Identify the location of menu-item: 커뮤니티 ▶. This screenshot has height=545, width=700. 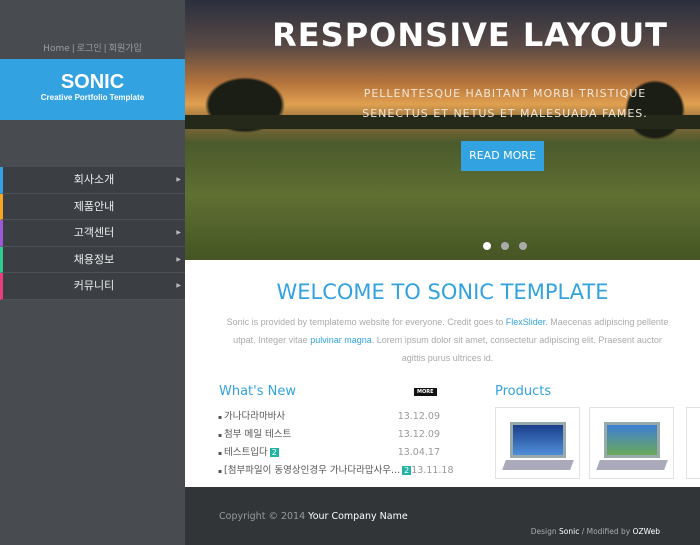
(92, 286).